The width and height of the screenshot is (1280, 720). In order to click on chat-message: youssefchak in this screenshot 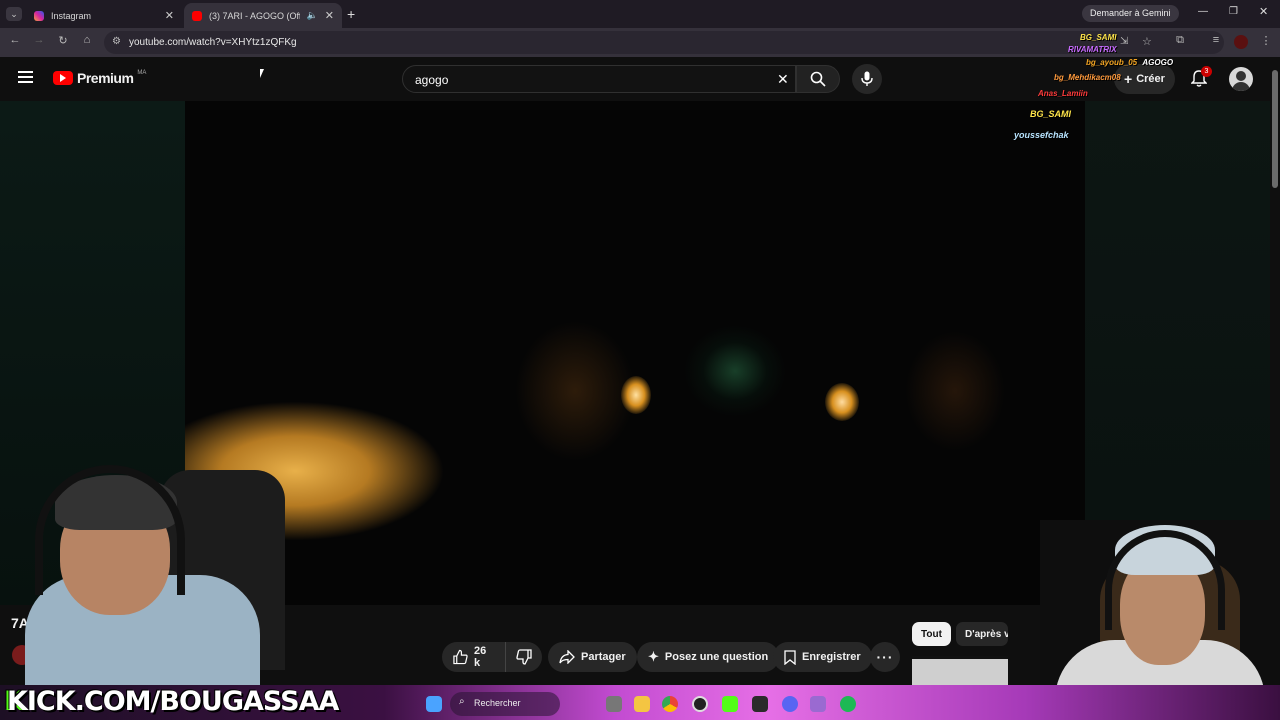, I will do `click(1041, 135)`.